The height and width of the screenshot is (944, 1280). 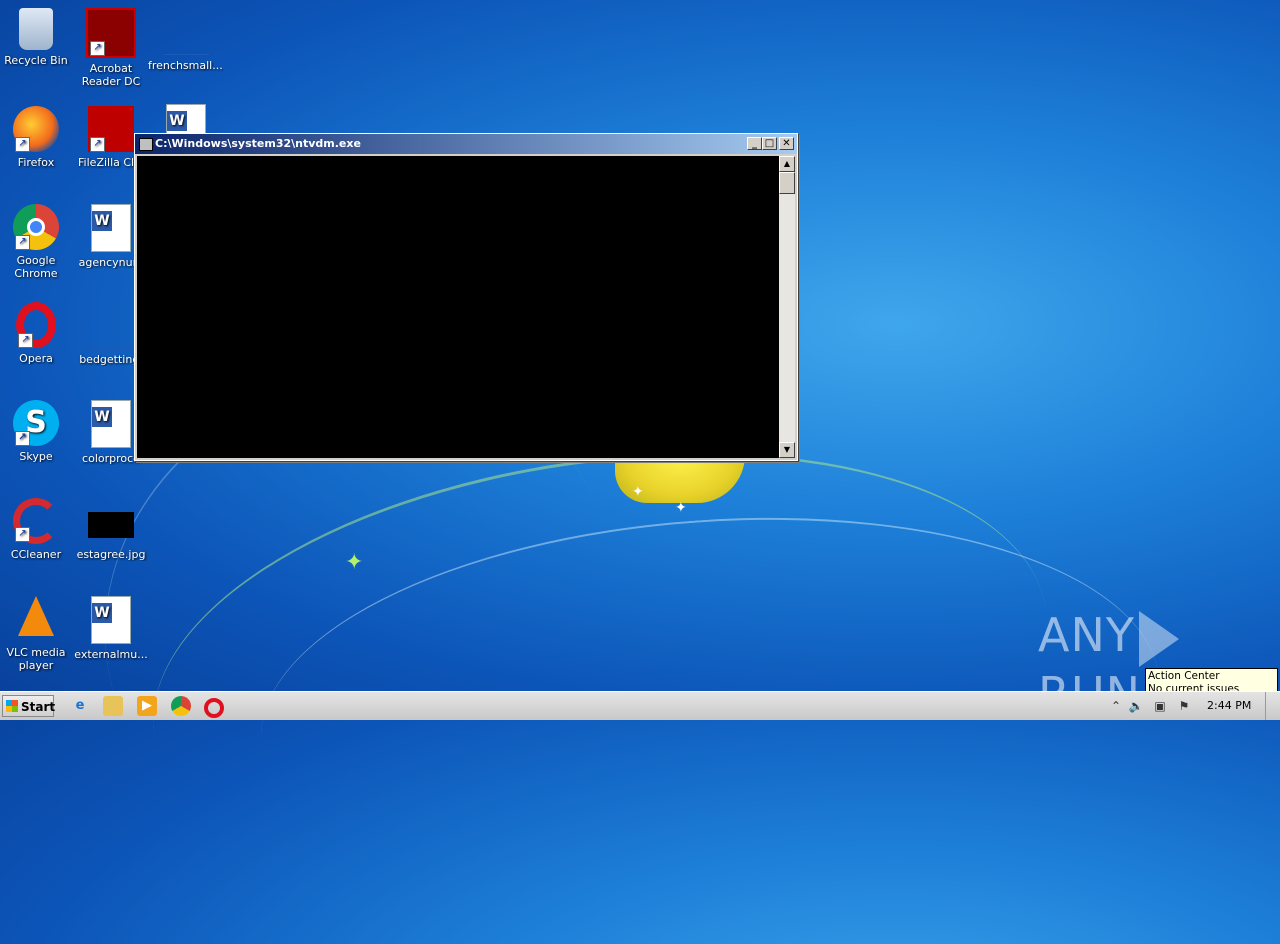 I want to click on start-label: Start, so click(x=38, y=707).